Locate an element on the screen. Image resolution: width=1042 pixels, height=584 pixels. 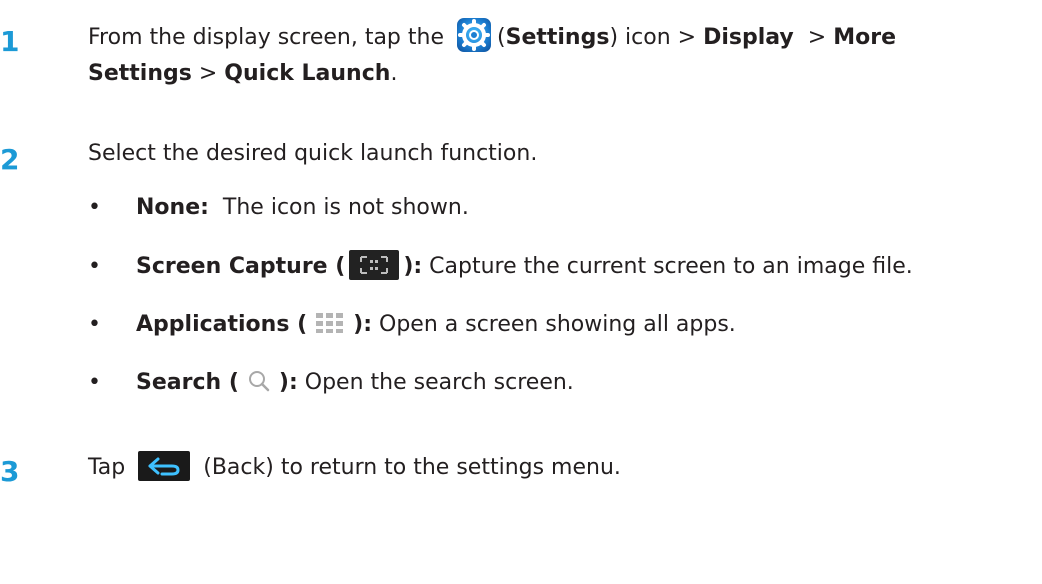
bullet-label-open: Screen Capture ( is located at coordinates (241, 266).